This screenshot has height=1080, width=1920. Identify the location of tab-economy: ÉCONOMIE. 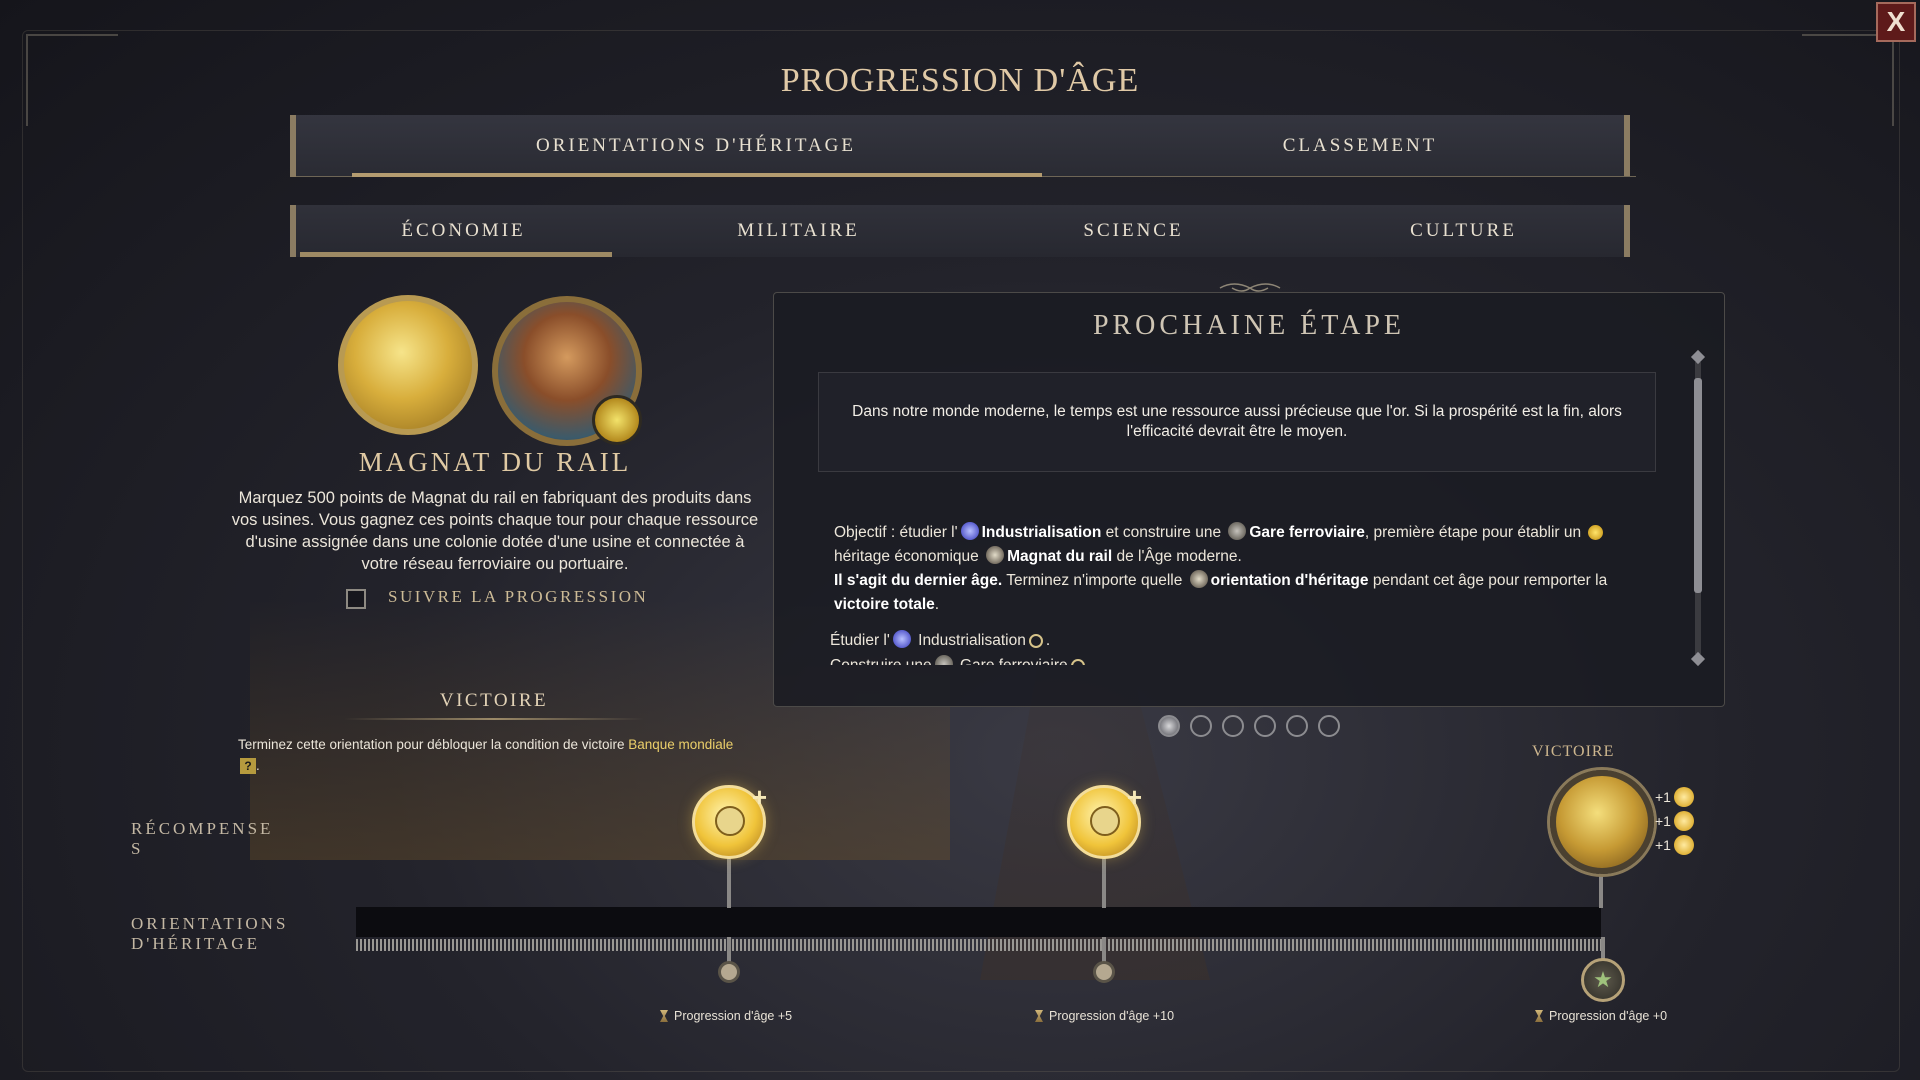
(463, 231).